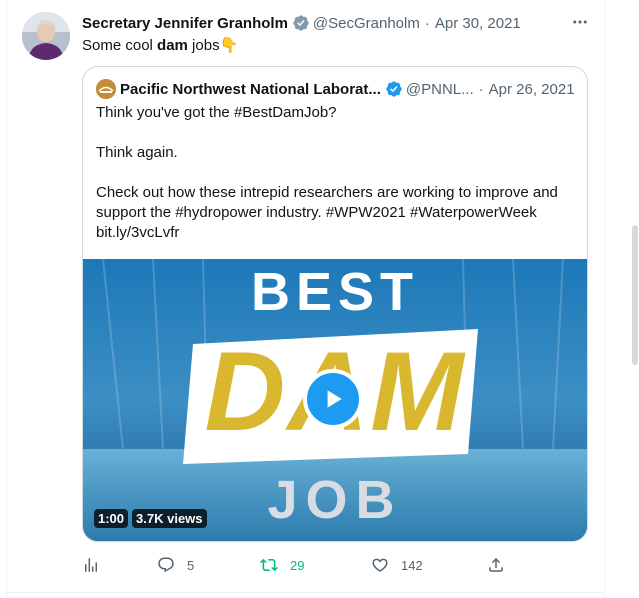 Image resolution: width=639 pixels, height=598 pixels. Describe the element at coordinates (216, 112) in the screenshot. I see `quoted-text-line: Think you've got the #BestDamJob?` at that location.